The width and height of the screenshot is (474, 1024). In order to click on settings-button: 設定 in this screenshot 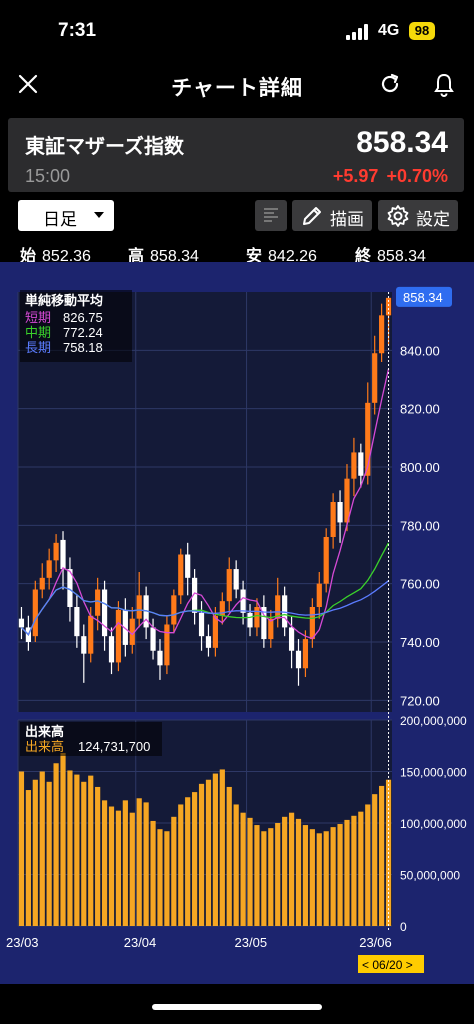, I will do `click(418, 215)`.